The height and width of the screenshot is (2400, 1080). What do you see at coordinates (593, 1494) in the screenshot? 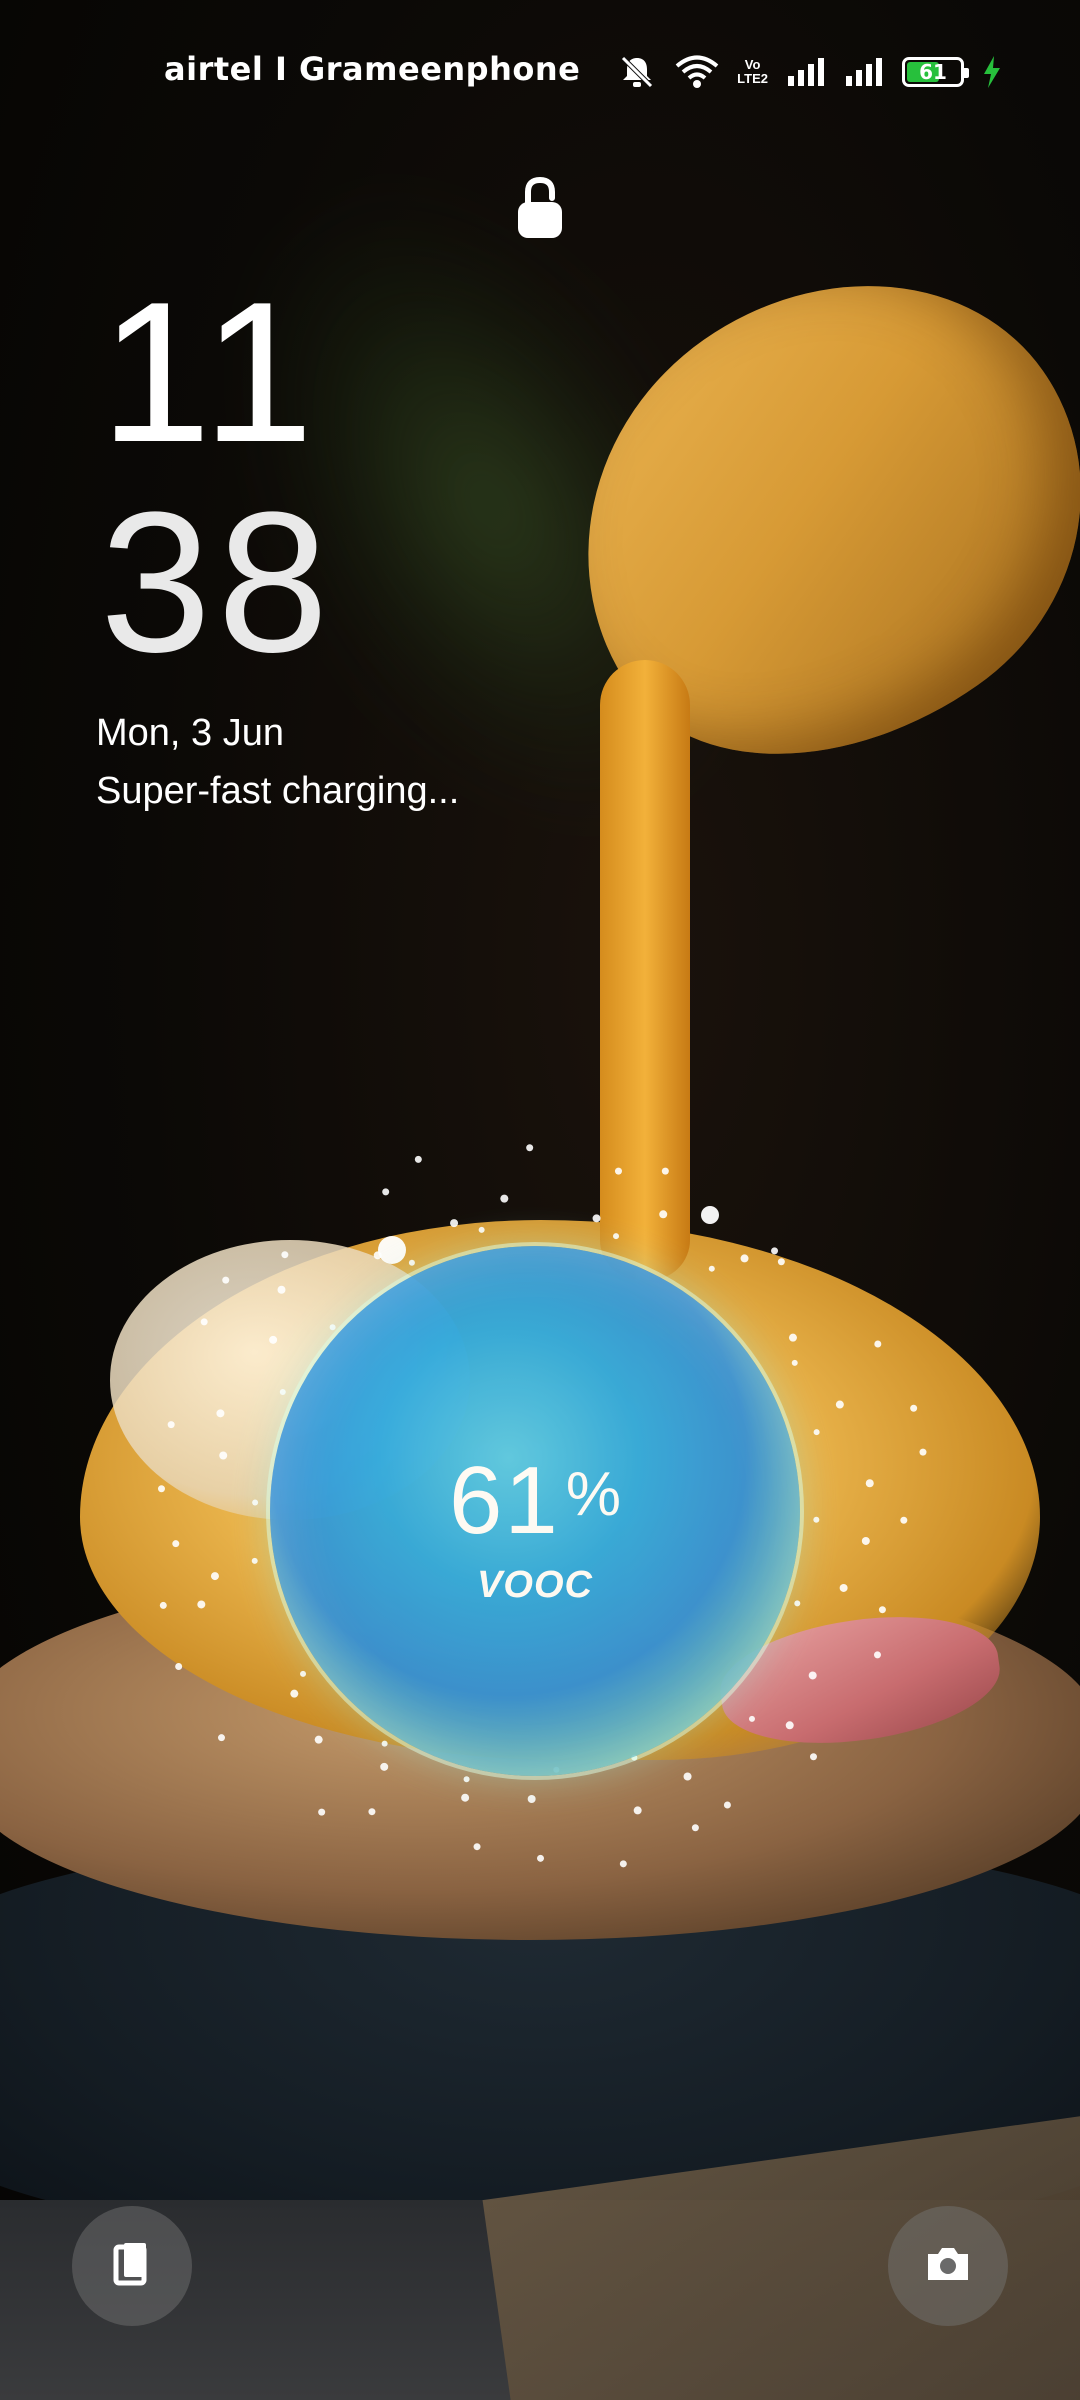
I see `charging-percent-sign: %` at bounding box center [593, 1494].